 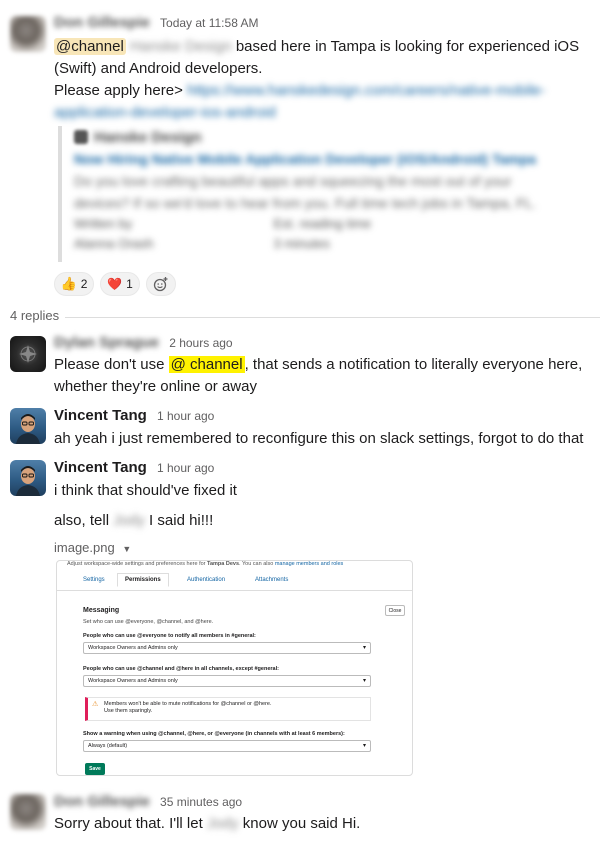 I want to click on message-text-part: Sorry about that. I'll let, so click(x=130, y=823).